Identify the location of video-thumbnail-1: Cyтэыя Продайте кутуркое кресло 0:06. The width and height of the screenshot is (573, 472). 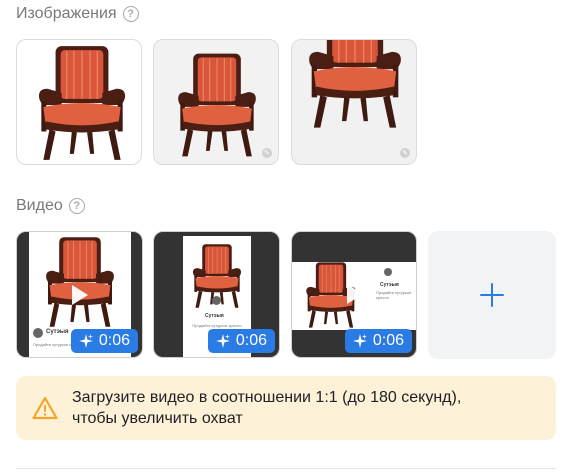
(79, 294).